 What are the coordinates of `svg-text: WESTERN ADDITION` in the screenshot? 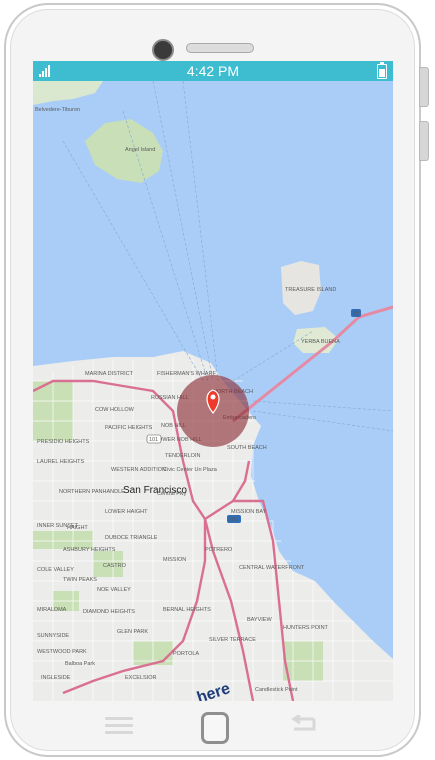 It's located at (138, 470).